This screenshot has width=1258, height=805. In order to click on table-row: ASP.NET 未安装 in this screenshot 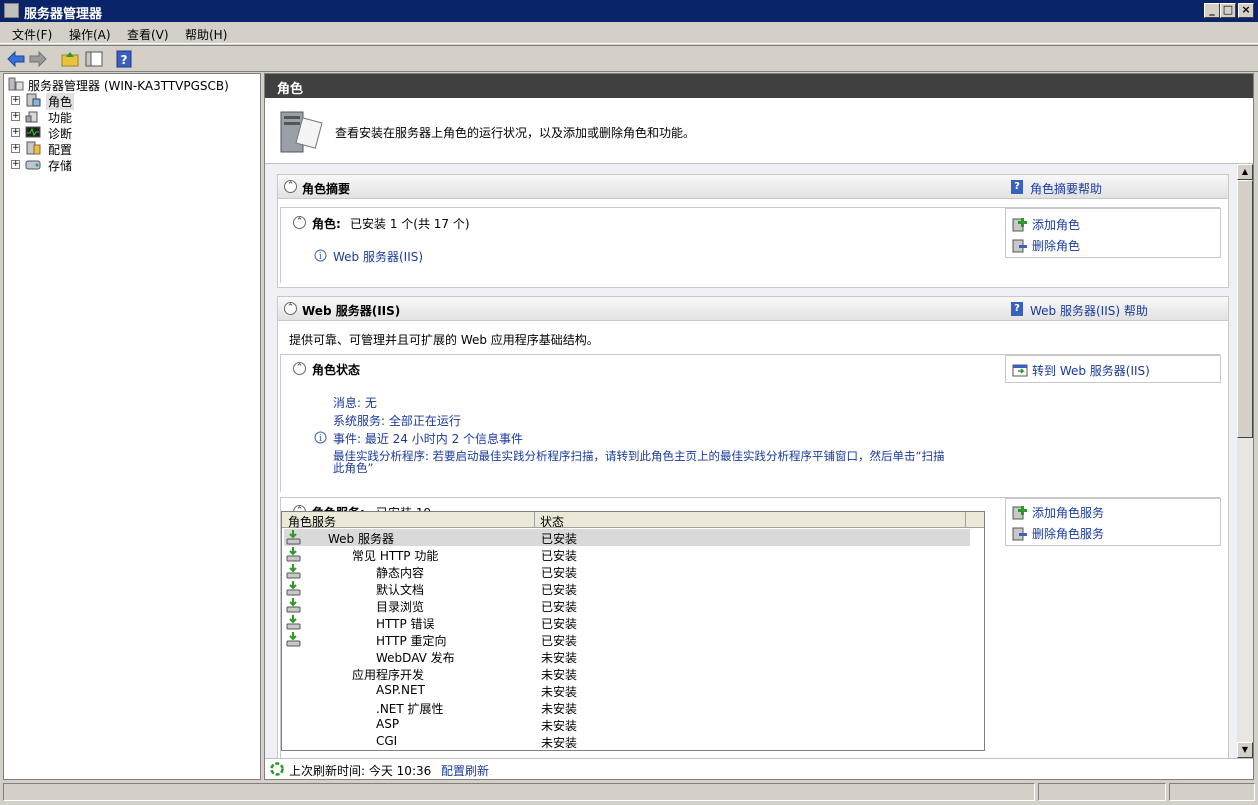, I will do `click(627, 690)`.